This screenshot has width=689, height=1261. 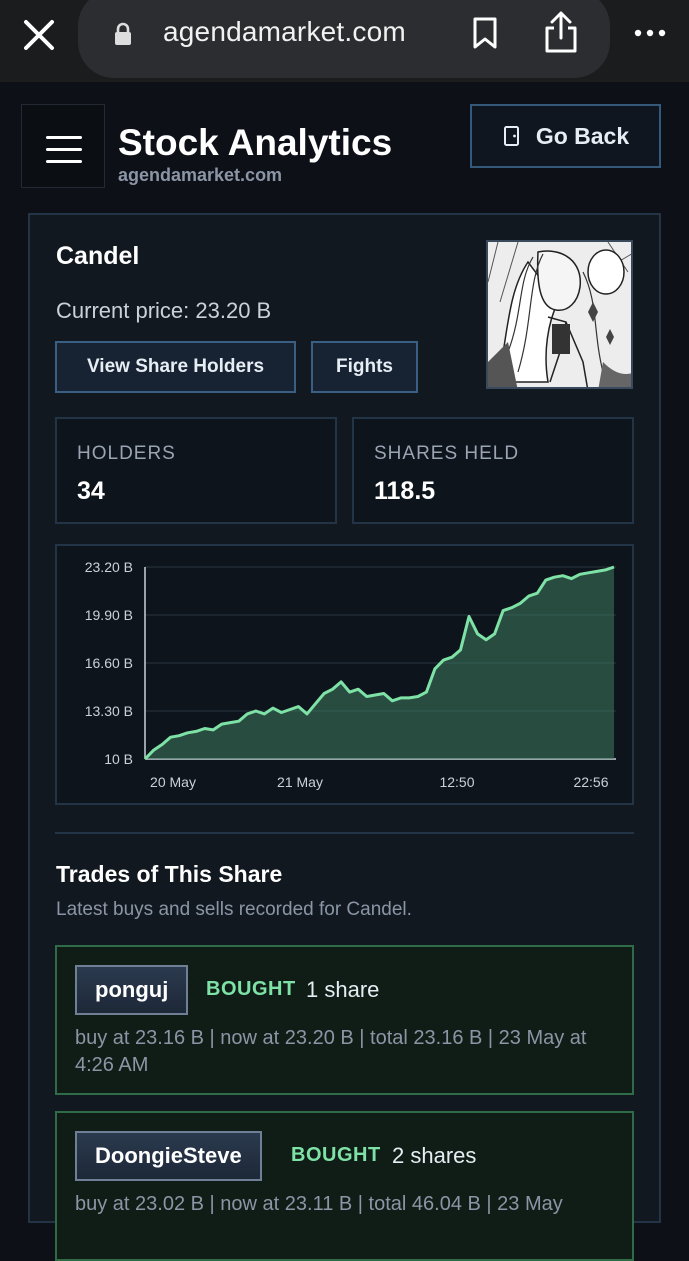 I want to click on shares-held-value: 118.5, so click(x=405, y=491).